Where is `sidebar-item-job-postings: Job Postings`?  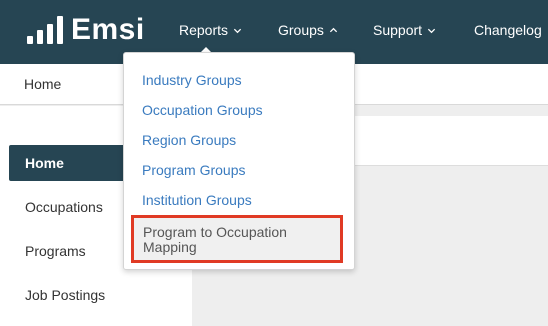 sidebar-item-job-postings: Job Postings is located at coordinates (100, 295).